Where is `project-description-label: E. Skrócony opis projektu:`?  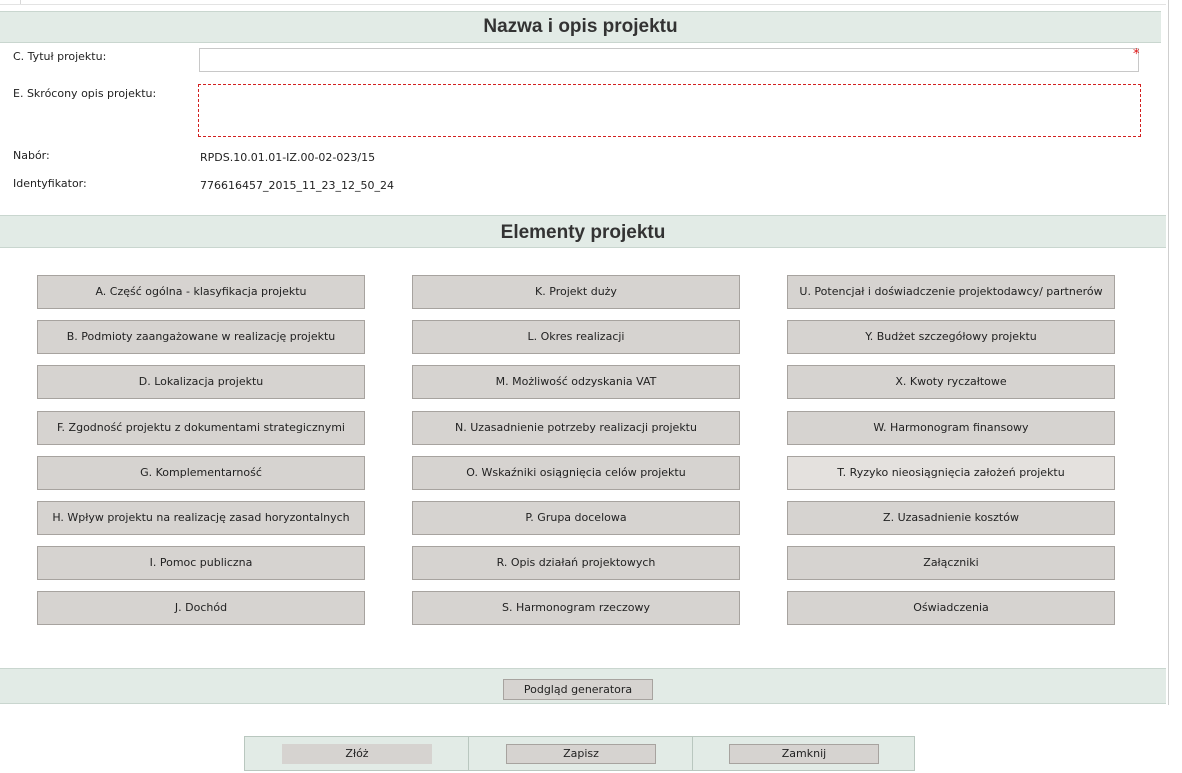
project-description-label: E. Skrócony opis projektu: is located at coordinates (85, 93).